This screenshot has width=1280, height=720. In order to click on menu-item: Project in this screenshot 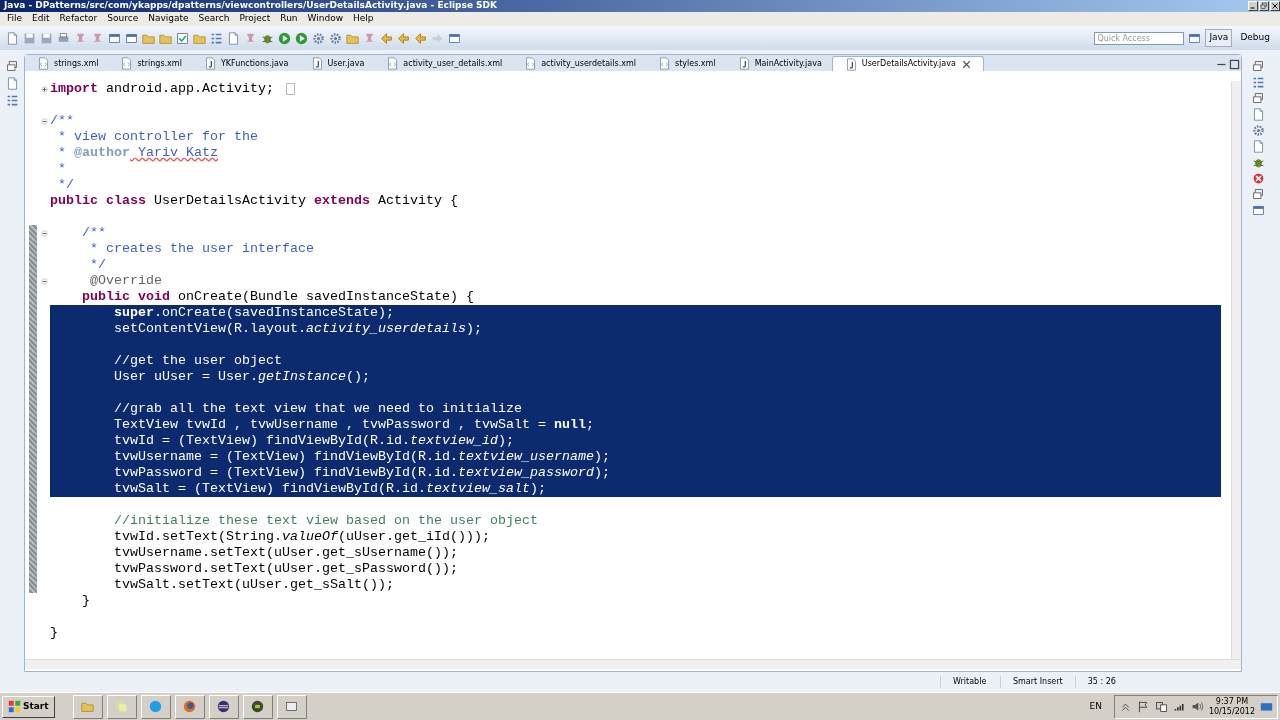, I will do `click(255, 19)`.